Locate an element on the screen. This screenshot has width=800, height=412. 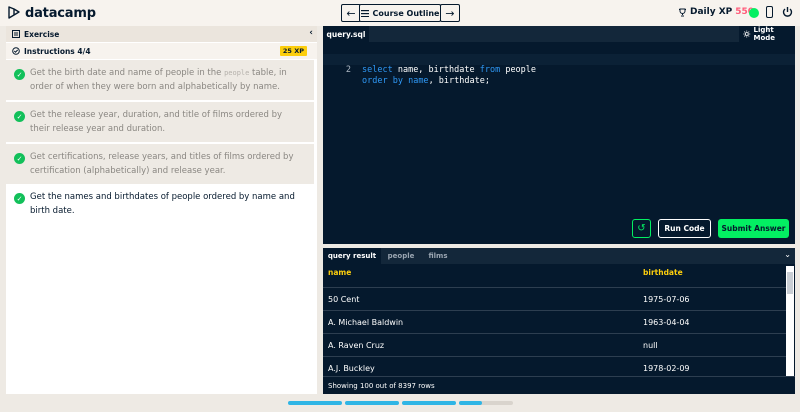
status-indicator is located at coordinates (754, 13).